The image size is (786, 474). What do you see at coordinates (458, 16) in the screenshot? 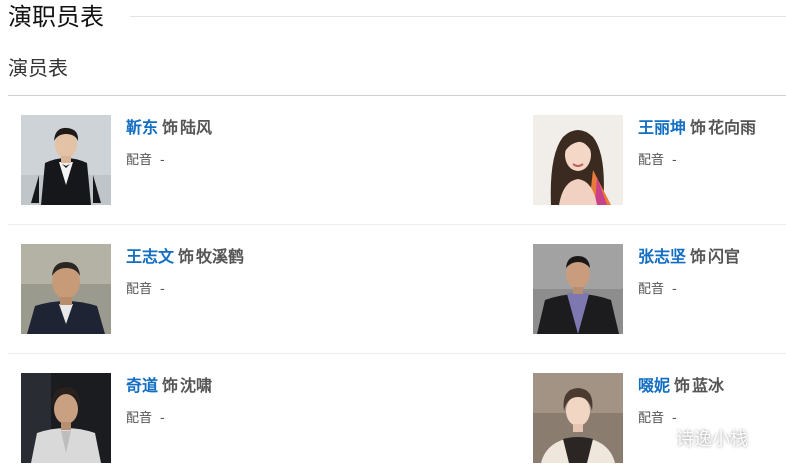
I see `section-title-rule` at bounding box center [458, 16].